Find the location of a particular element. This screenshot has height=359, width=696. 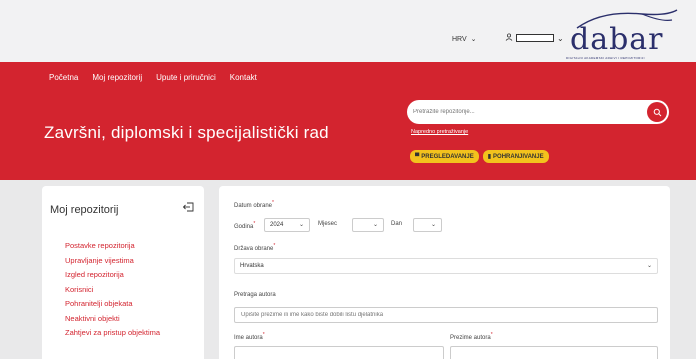

author-first-name-label-text: Ime autora is located at coordinates (248, 338).